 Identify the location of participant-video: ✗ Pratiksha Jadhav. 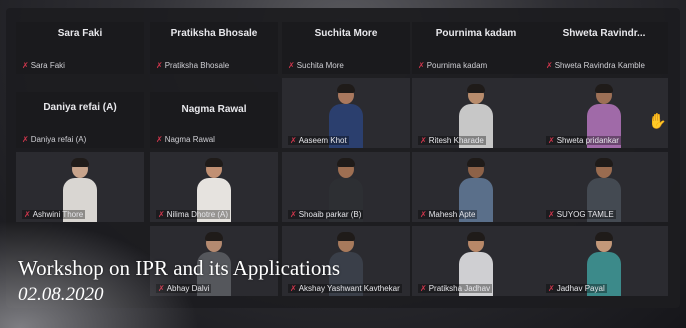
(476, 261).